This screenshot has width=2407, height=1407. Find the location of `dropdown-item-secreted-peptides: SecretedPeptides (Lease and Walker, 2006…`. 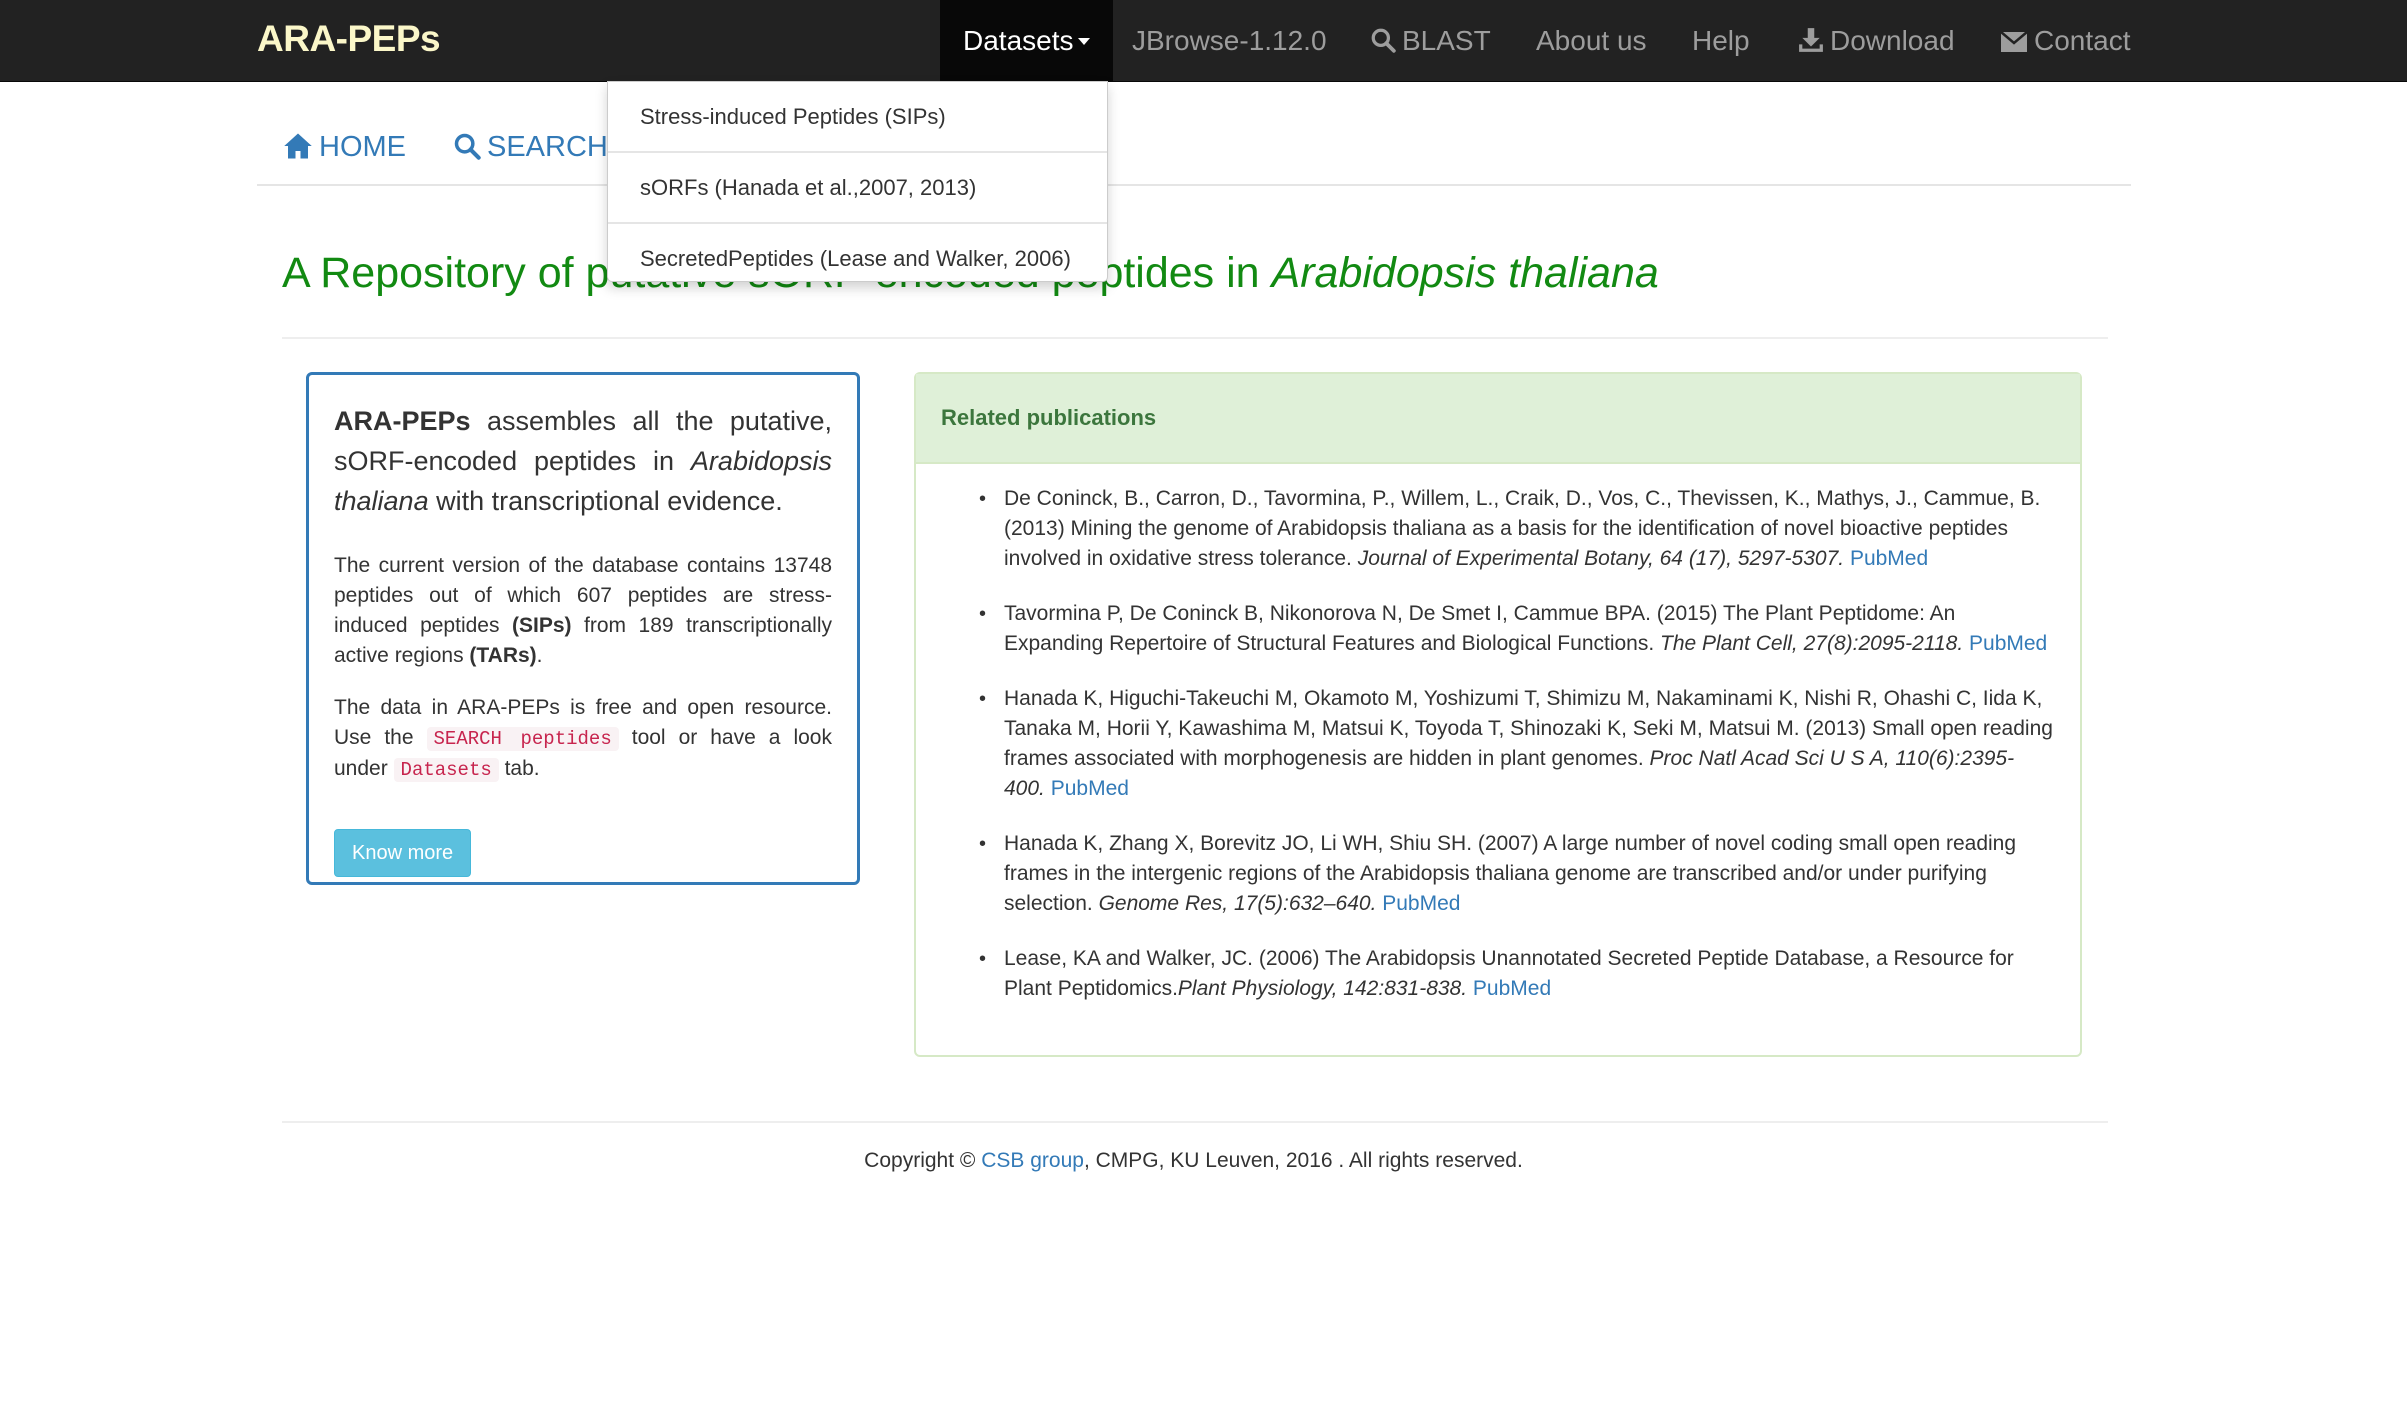

dropdown-item-secreted-peptides: SecretedPeptides (Lease and Walker, 2006… is located at coordinates (857, 258).